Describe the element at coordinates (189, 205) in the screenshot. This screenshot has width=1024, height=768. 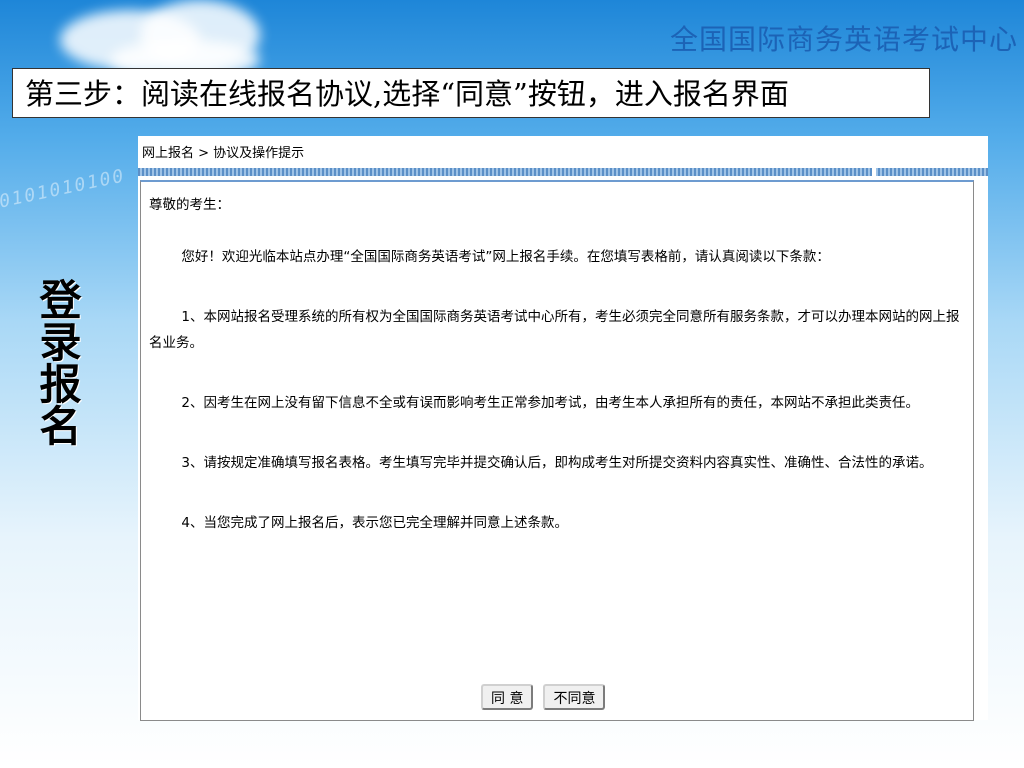
I see `greeting: 尊敬的考生：` at that location.